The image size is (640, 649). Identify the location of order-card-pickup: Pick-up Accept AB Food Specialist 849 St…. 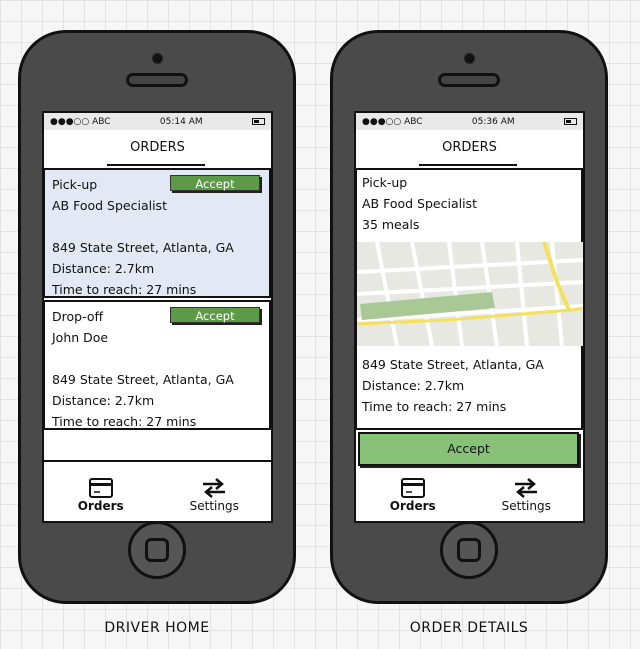
(157, 233).